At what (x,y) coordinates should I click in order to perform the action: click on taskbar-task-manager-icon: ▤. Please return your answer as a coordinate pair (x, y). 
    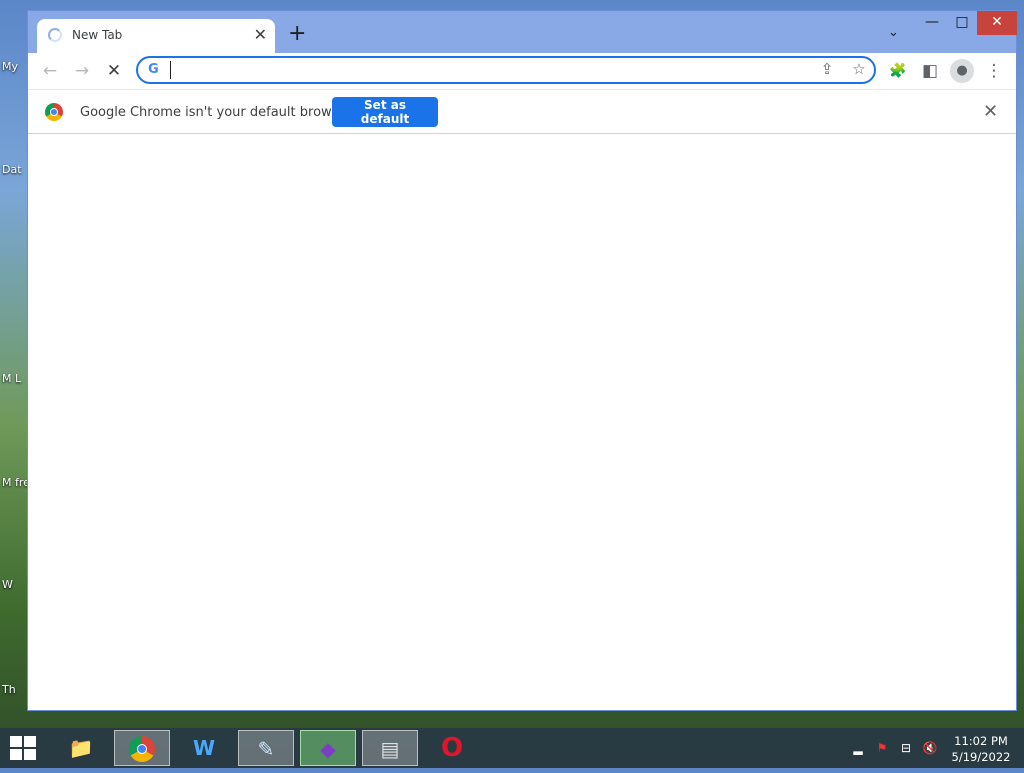
    Looking at the image, I should click on (390, 748).